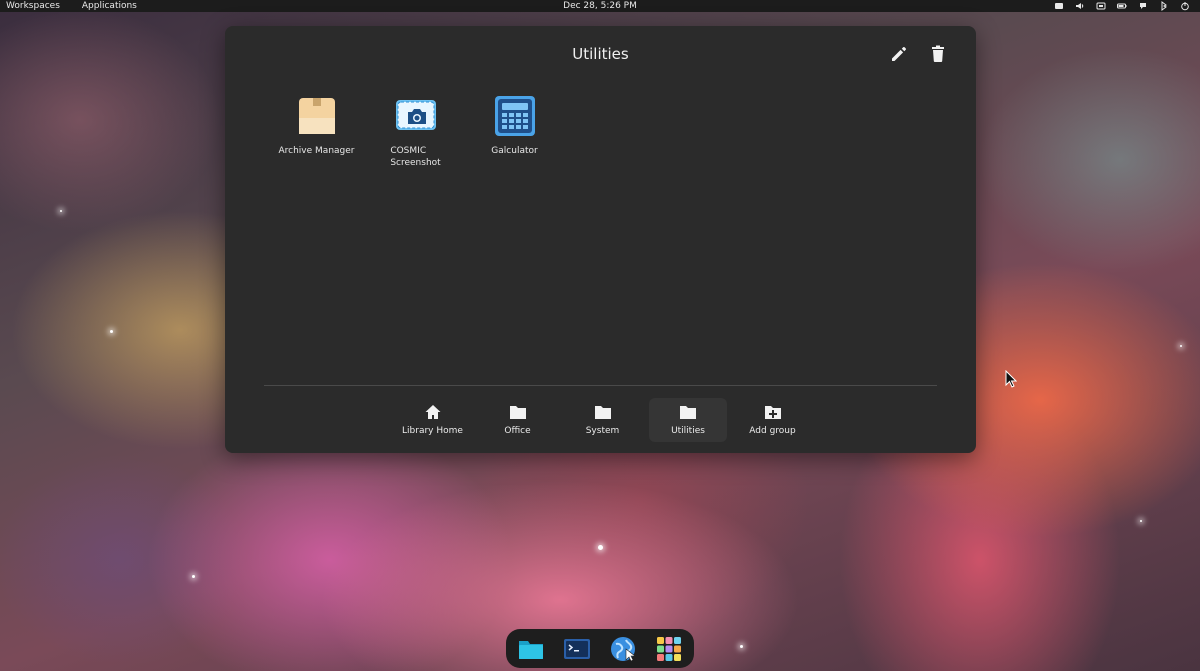  I want to click on top-panel: Workspaces Applications Dec 28, 5:26 PM, so click(600, 6).